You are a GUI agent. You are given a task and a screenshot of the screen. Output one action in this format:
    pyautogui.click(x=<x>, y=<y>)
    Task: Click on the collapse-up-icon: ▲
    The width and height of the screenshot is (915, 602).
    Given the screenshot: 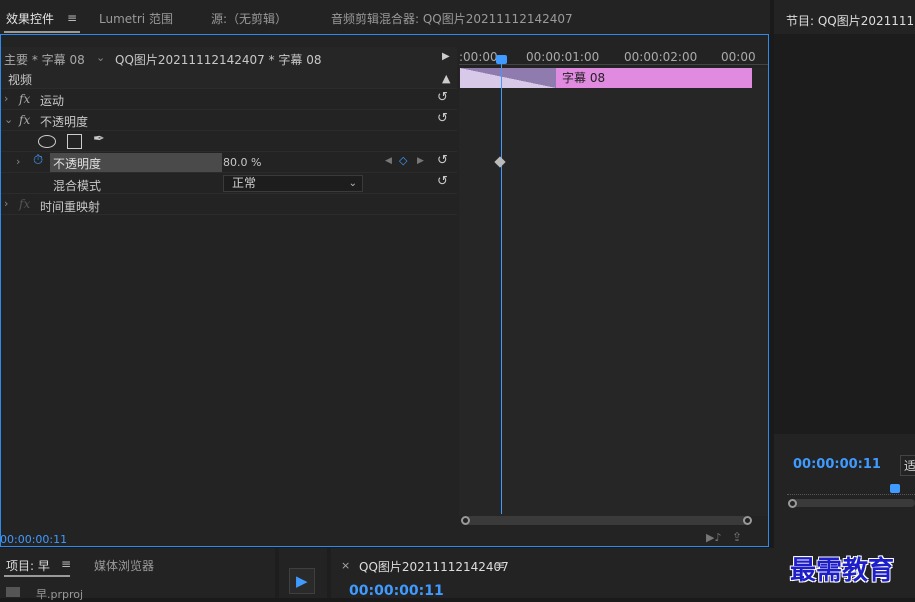 What is the action you would take?
    pyautogui.click(x=446, y=78)
    